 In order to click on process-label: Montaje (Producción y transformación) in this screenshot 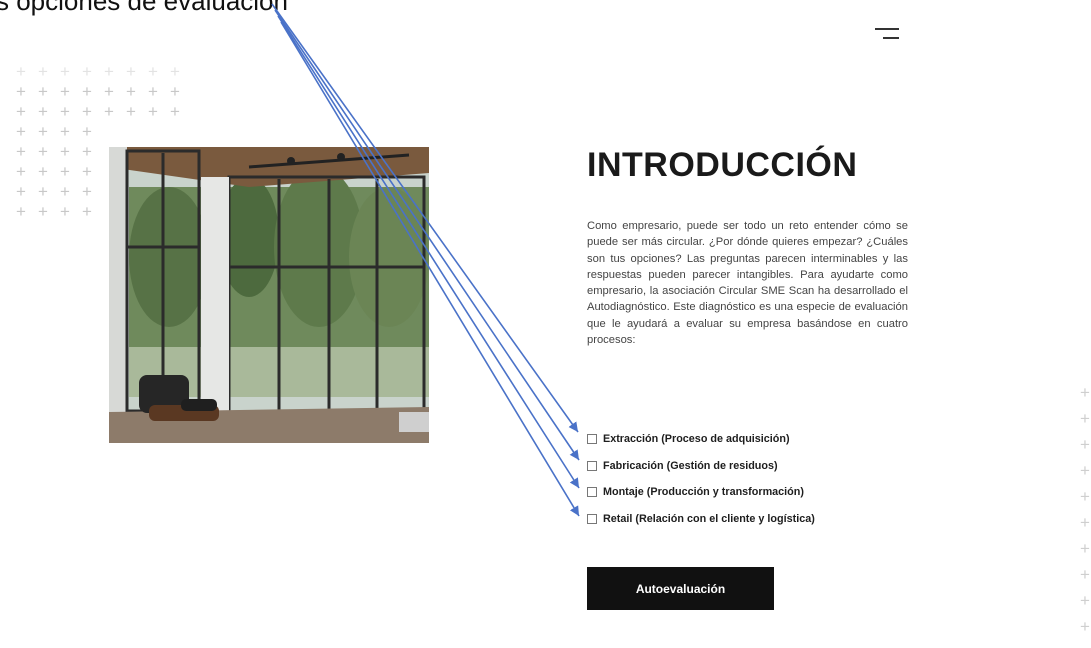, I will do `click(703, 492)`.